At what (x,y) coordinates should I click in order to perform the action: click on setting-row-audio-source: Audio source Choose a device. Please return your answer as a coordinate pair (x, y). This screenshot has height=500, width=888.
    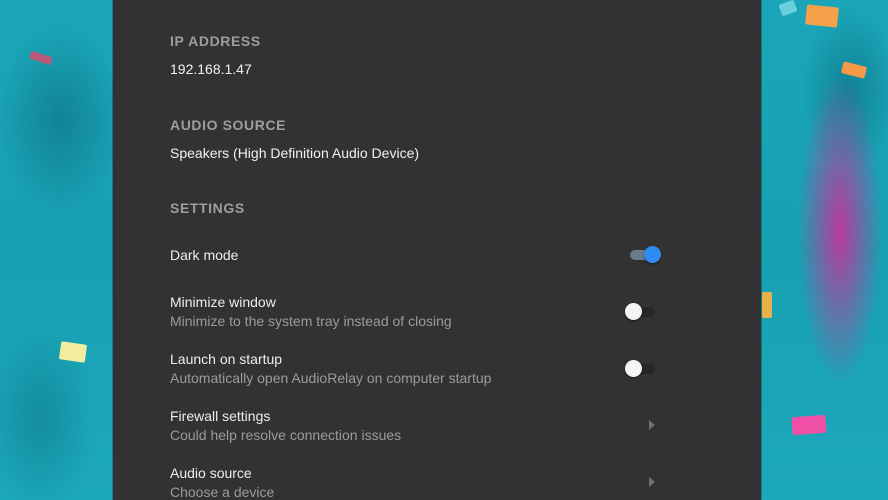
    Looking at the image, I should click on (437, 478).